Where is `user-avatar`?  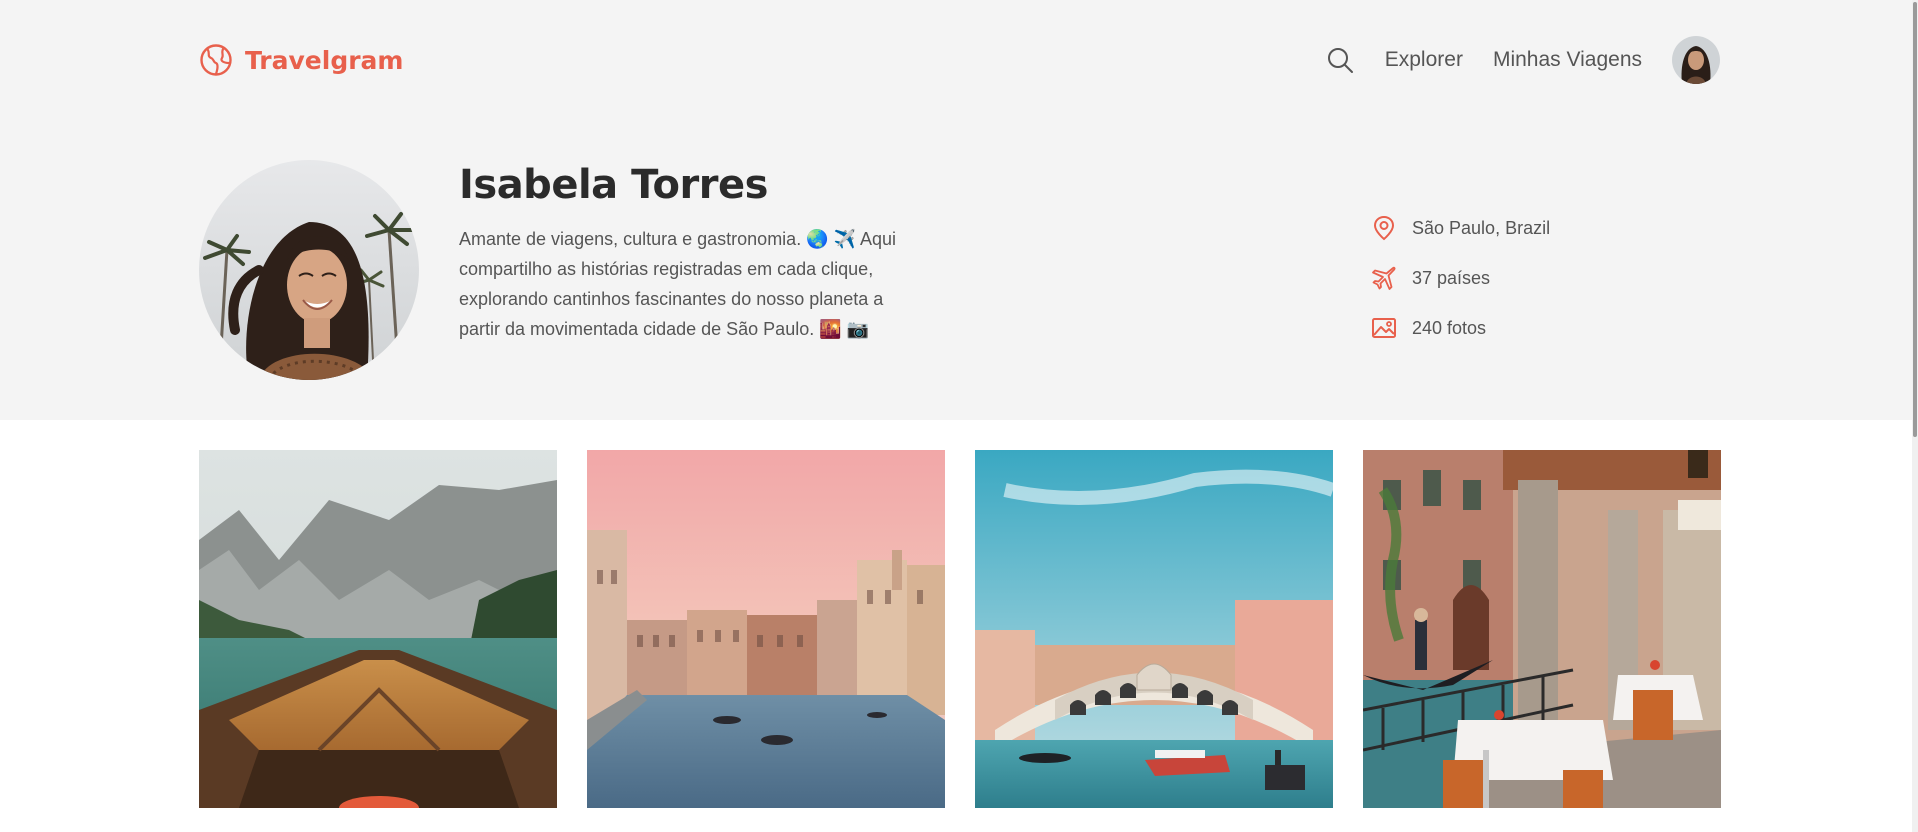
user-avatar is located at coordinates (1696, 60).